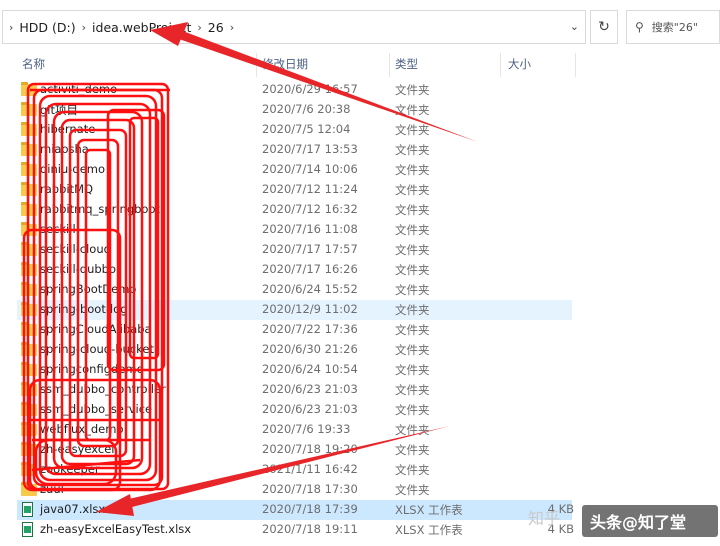 The width and height of the screenshot is (720, 546). Describe the element at coordinates (294, 430) in the screenshot. I see `folder-row: webflux_demo 2020/7/6 19:33 文件夹` at that location.